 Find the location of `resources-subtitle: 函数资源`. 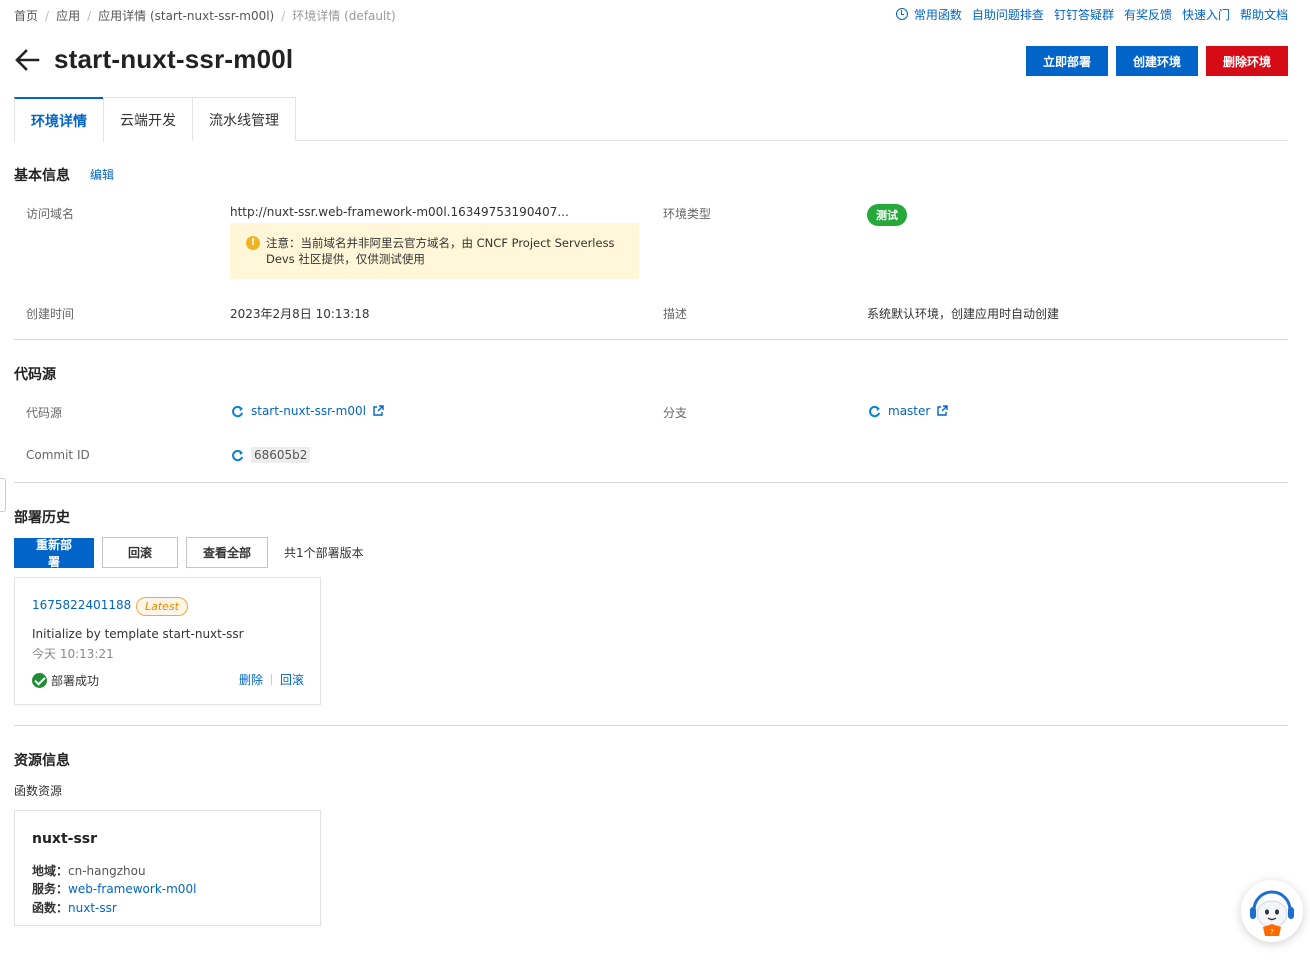

resources-subtitle: 函数资源 is located at coordinates (38, 791).